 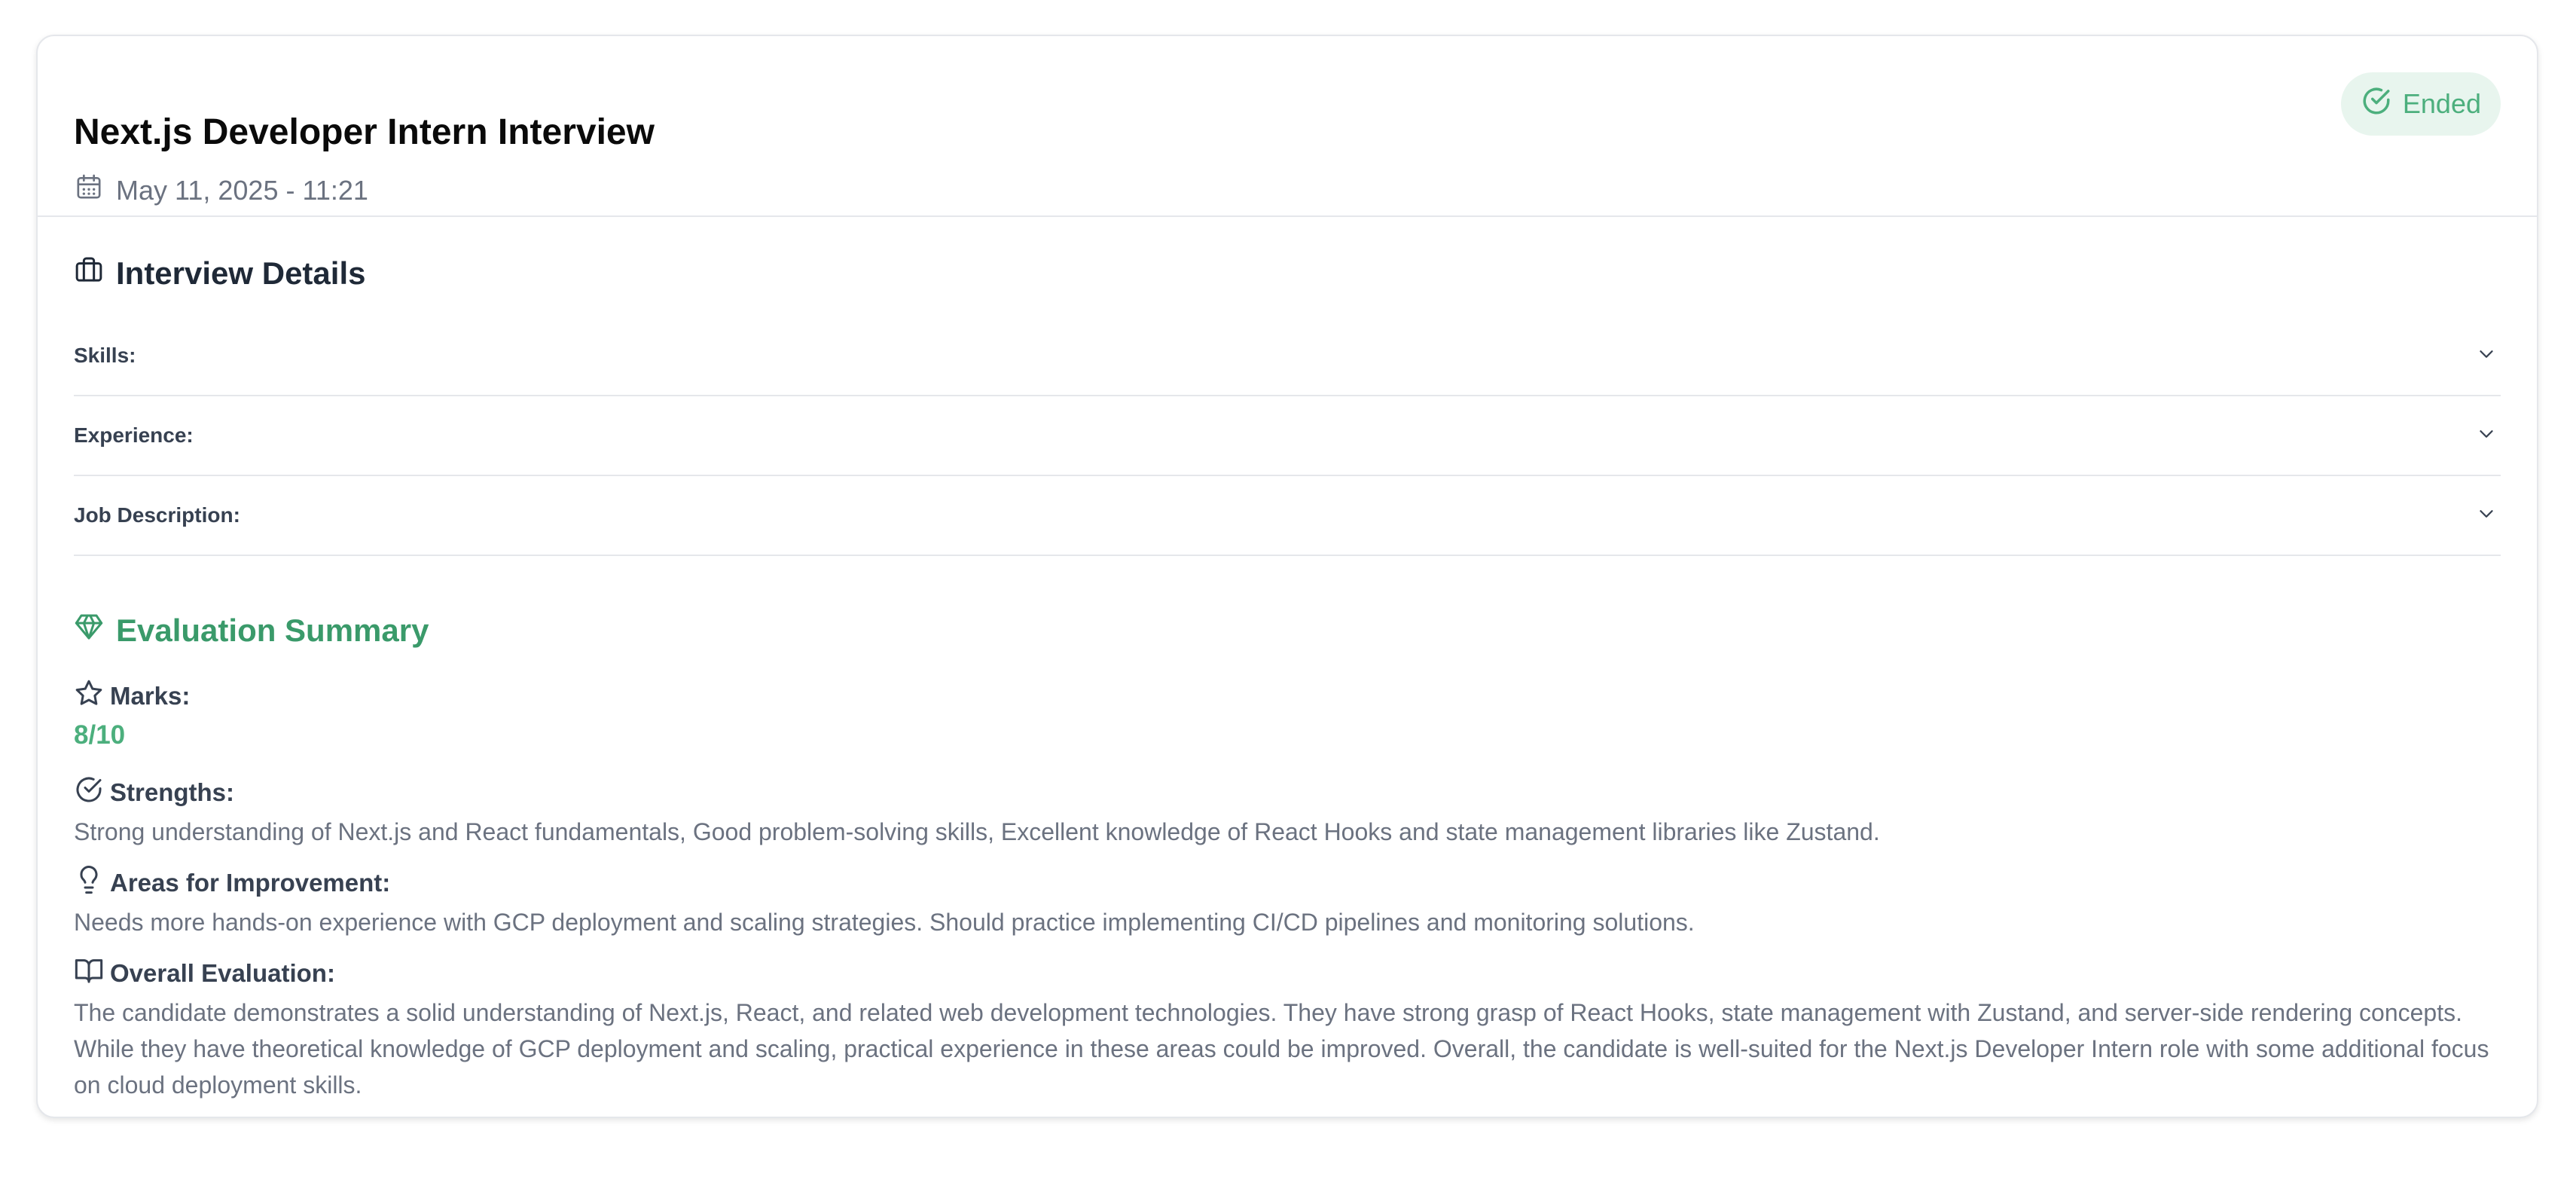 I want to click on improvement-heading: Areas for Improvement:, so click(x=1283, y=883).